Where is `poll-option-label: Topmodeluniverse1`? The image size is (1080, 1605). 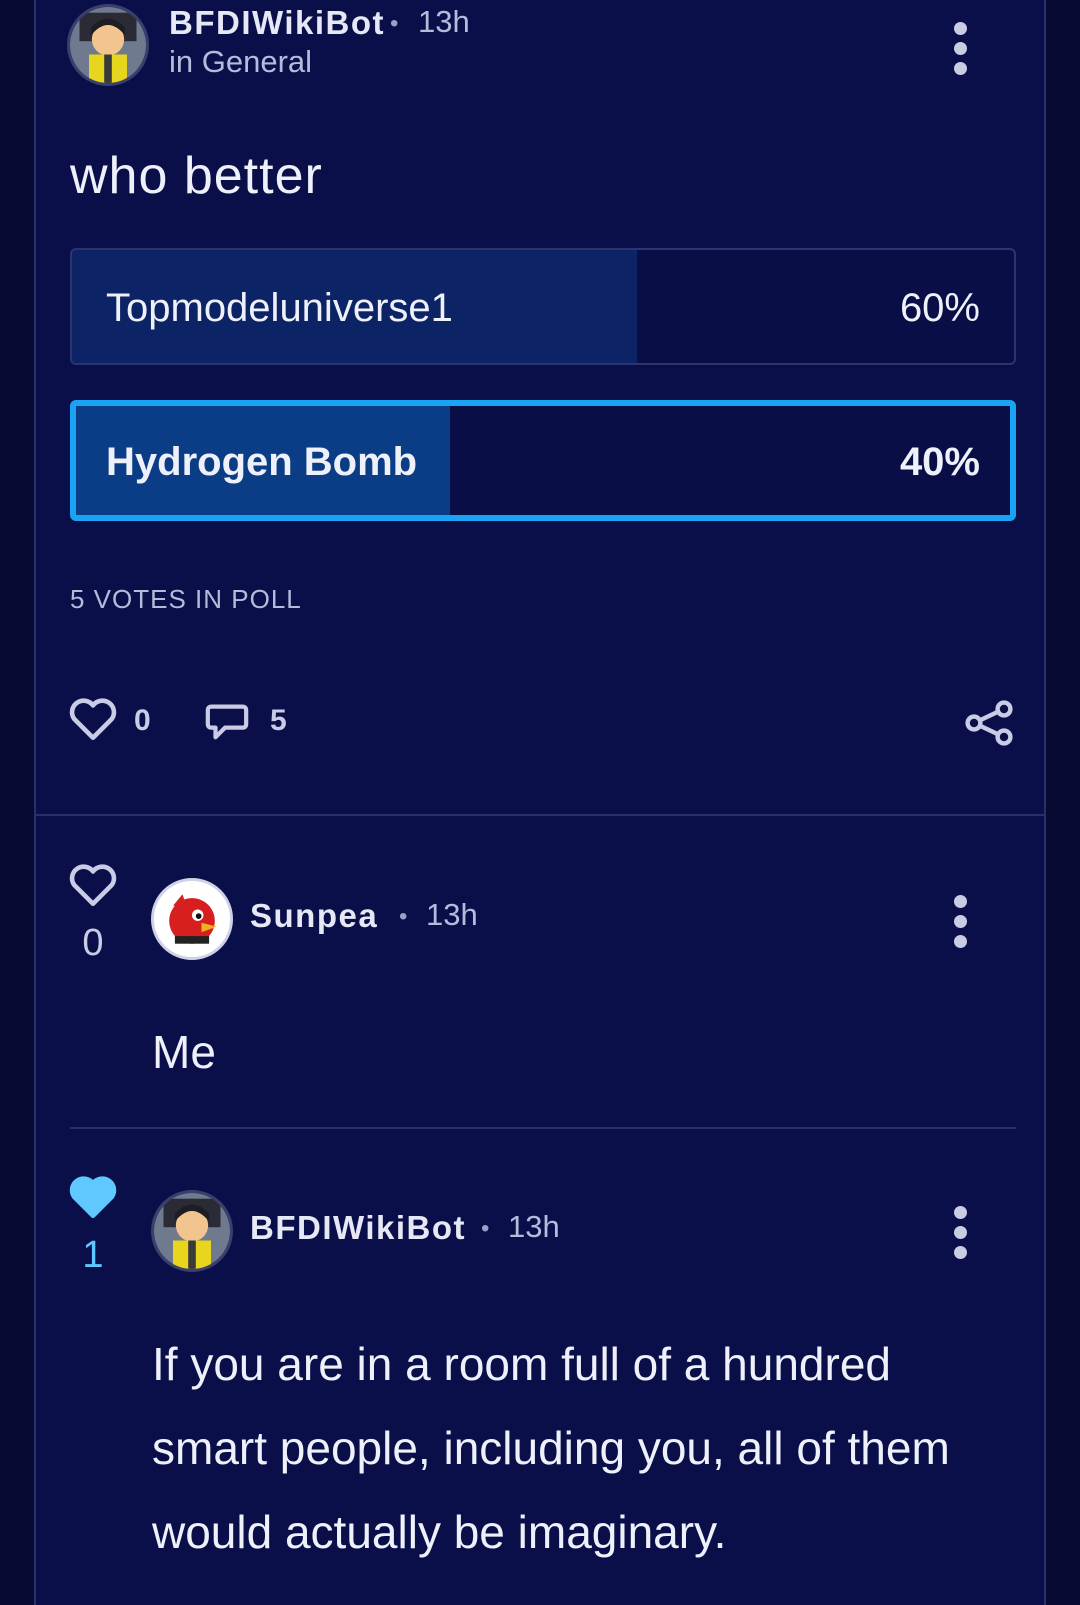 poll-option-label: Topmodeluniverse1 is located at coordinates (279, 308).